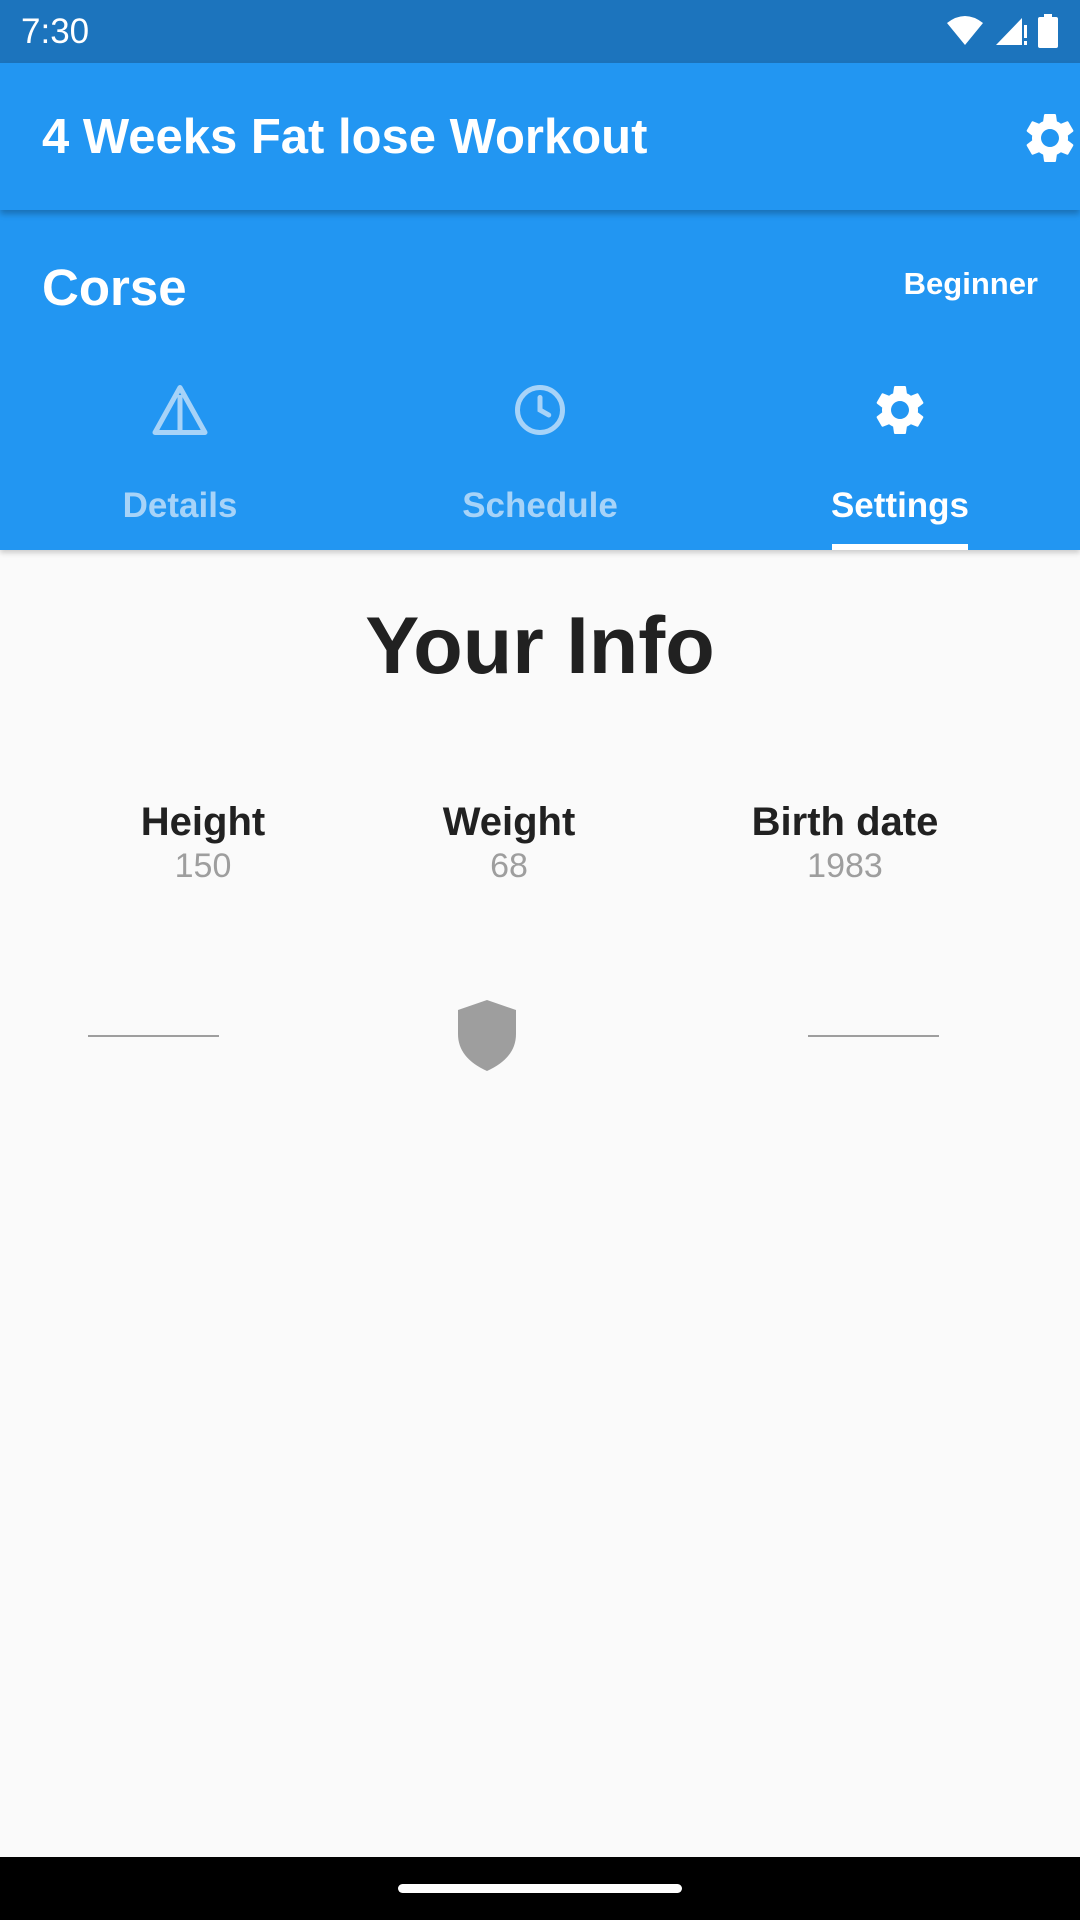 This screenshot has width=1080, height=1920. I want to click on tab-details: Details, so click(180, 465).